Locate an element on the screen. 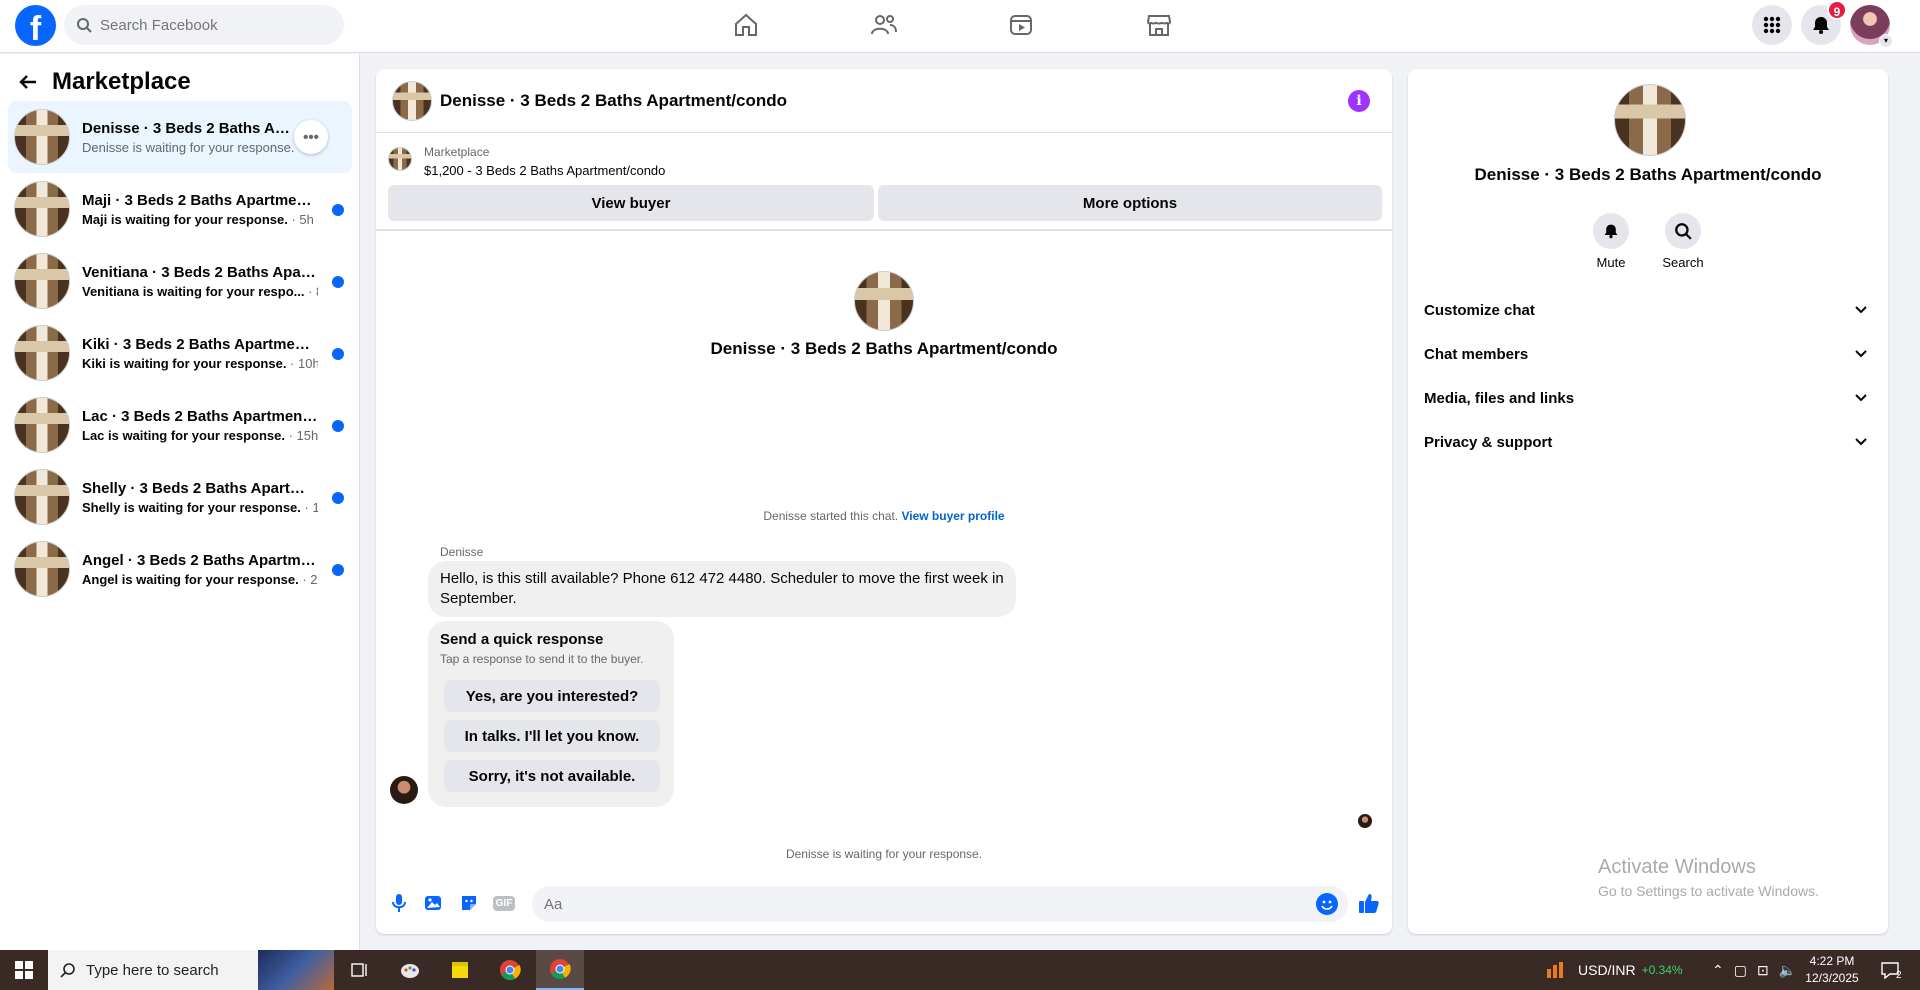 The height and width of the screenshot is (990, 1920). customize-chat-section: Customize chat is located at coordinates (1650, 310).